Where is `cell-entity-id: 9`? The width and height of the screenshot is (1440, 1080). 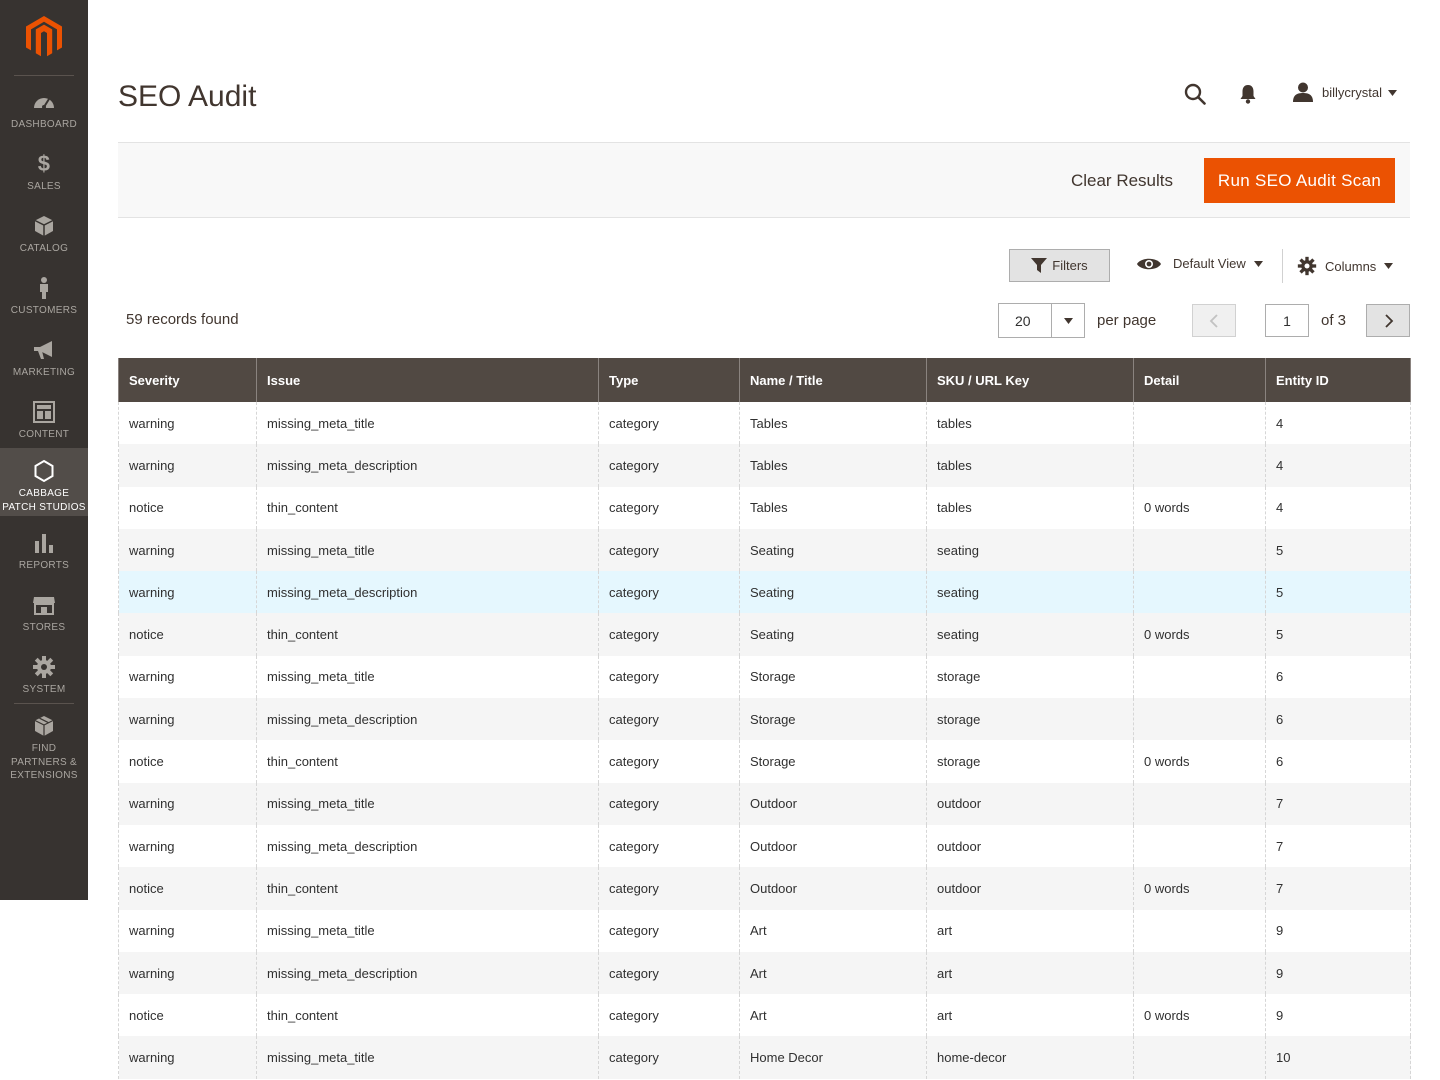
cell-entity-id: 9 is located at coordinates (1338, 930).